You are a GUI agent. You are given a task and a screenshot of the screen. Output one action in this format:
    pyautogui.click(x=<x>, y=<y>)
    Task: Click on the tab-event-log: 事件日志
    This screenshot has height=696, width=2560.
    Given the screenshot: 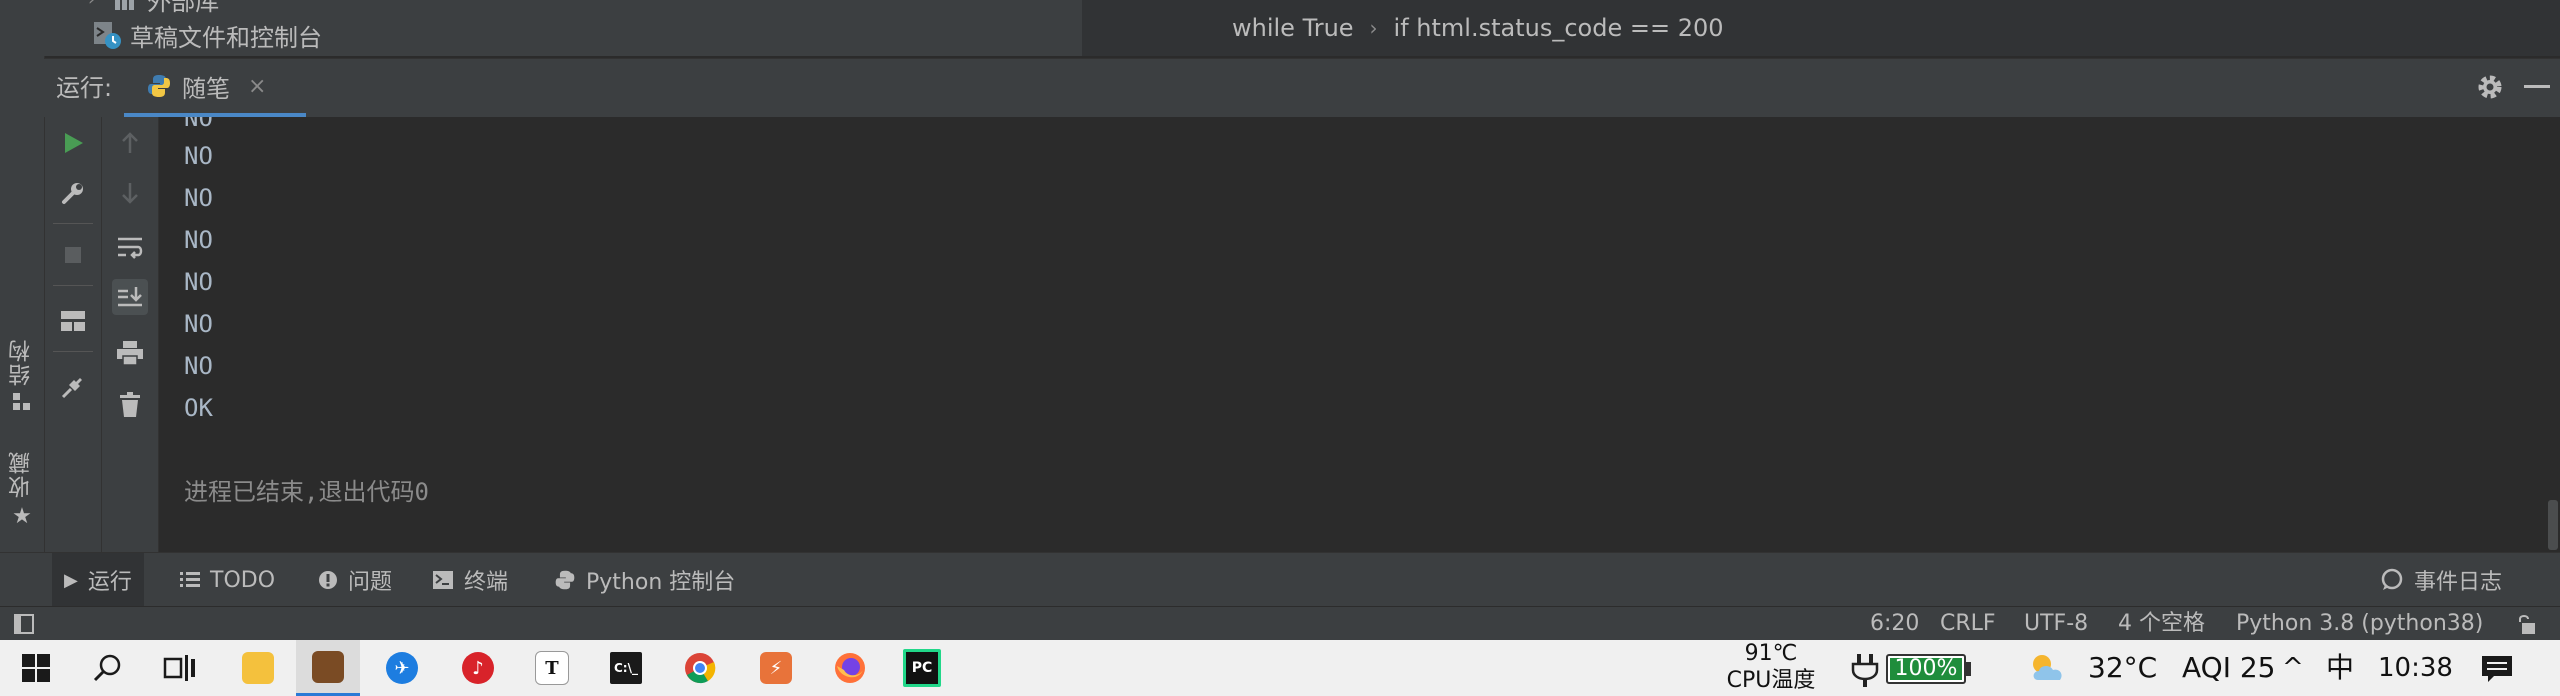 What is the action you would take?
    pyautogui.click(x=2441, y=580)
    